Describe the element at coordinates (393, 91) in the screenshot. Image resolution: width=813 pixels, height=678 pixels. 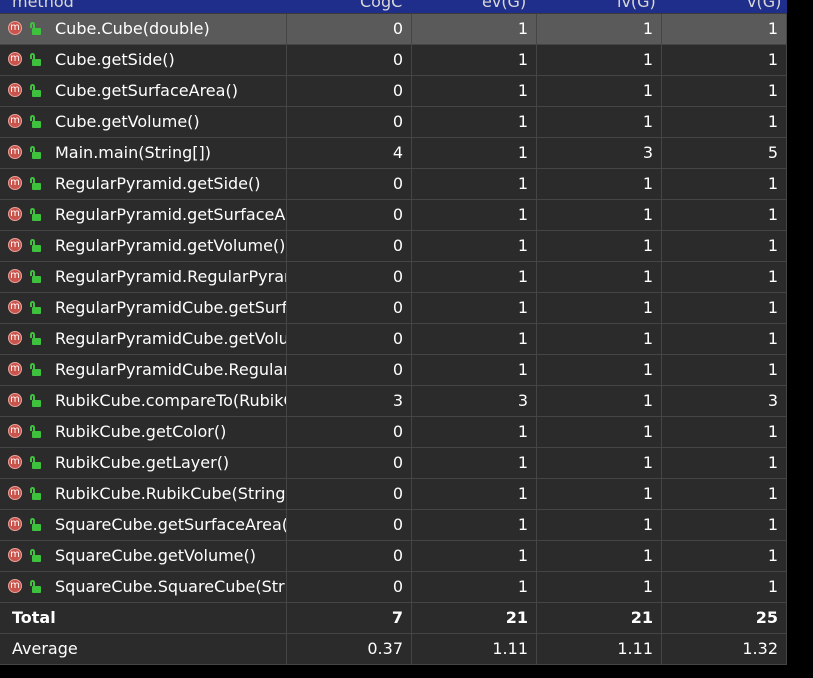
I see `table-row: m Cube.getSurfaceArea() 0 1 1 1` at that location.